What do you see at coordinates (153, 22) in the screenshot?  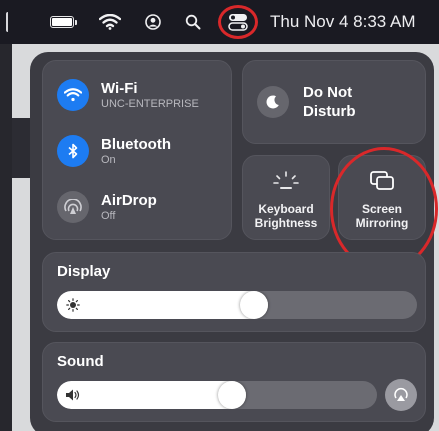 I see `user-icon` at bounding box center [153, 22].